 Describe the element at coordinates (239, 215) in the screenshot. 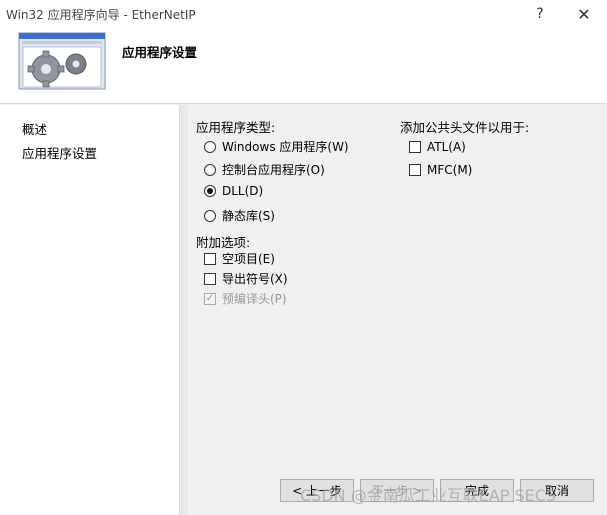

I see `radio-static-lib: 静态库(S)` at that location.